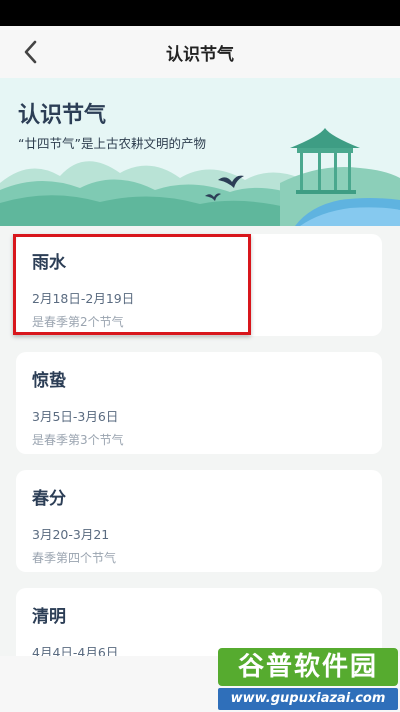  Describe the element at coordinates (49, 617) in the screenshot. I see `solar-term-name: 清明` at that location.